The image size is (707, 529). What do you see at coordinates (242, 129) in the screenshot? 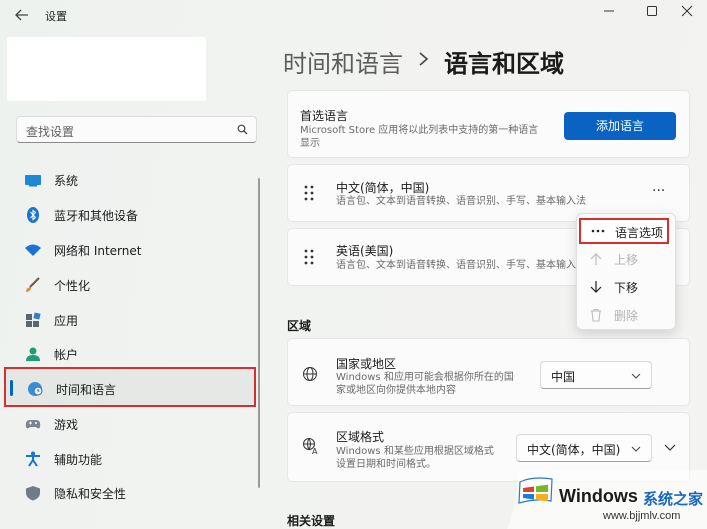
I see `search-icon` at bounding box center [242, 129].